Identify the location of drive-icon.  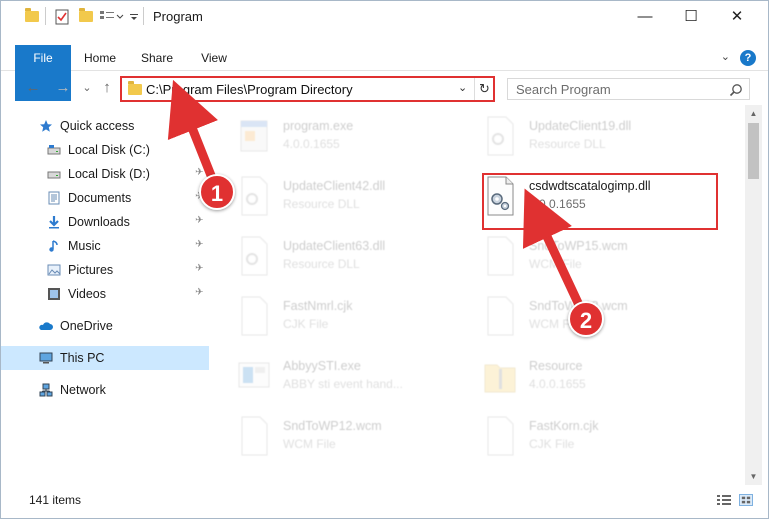
(54, 175).